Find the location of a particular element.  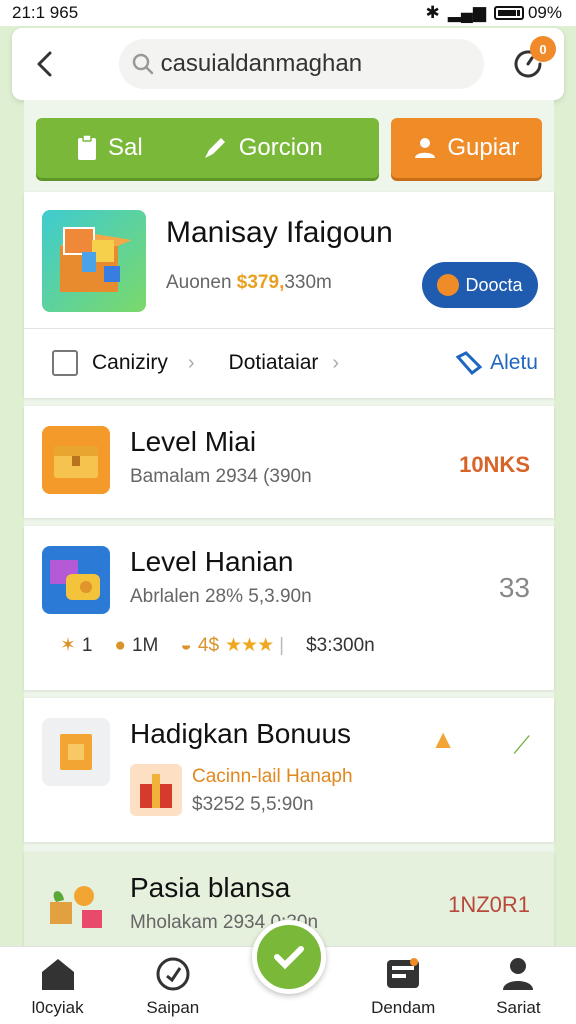

stat-rating: ◒ 4$ ★★★ | is located at coordinates (232, 645).